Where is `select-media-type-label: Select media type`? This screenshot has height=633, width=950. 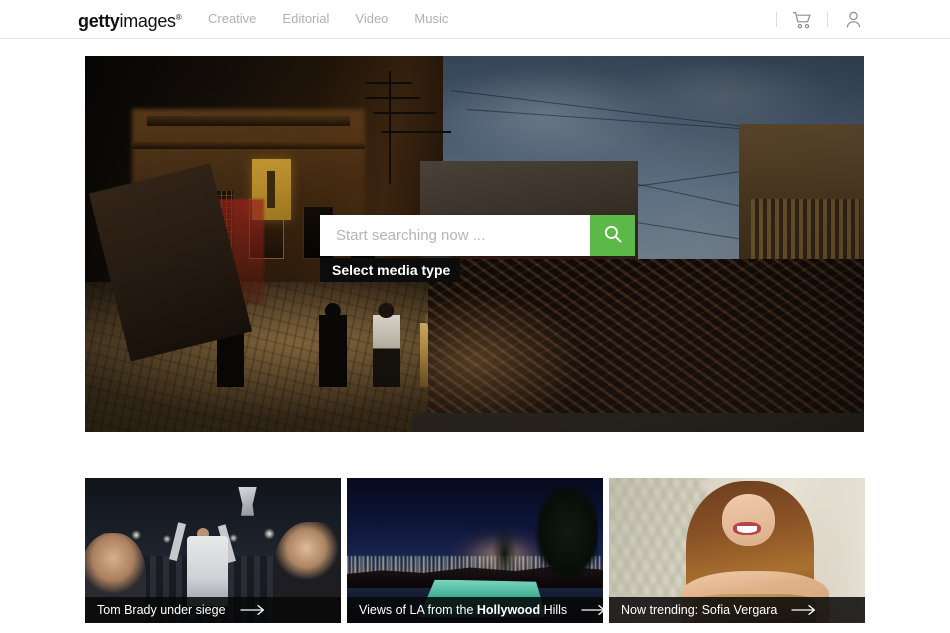
select-media-type-label: Select media type is located at coordinates (391, 270).